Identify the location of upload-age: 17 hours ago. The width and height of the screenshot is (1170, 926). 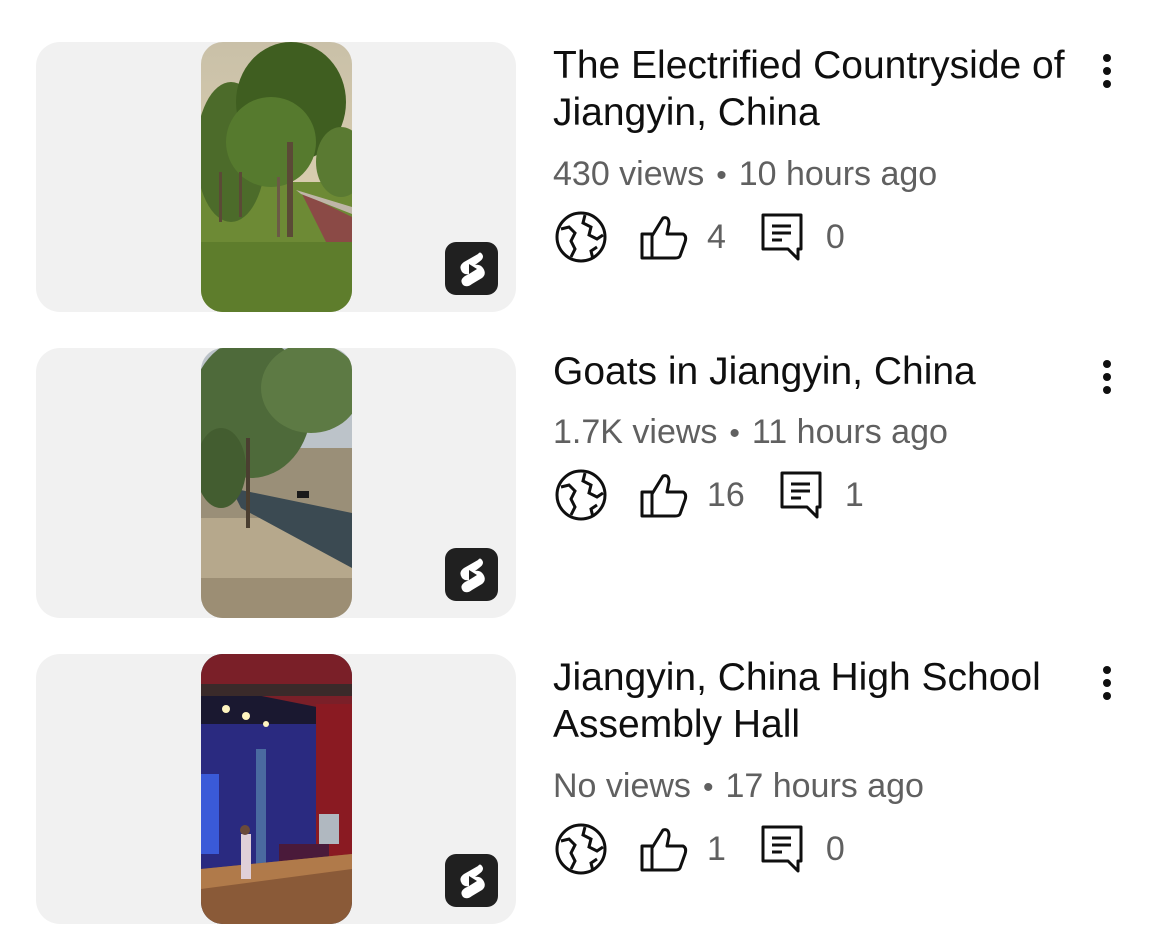
(824, 786).